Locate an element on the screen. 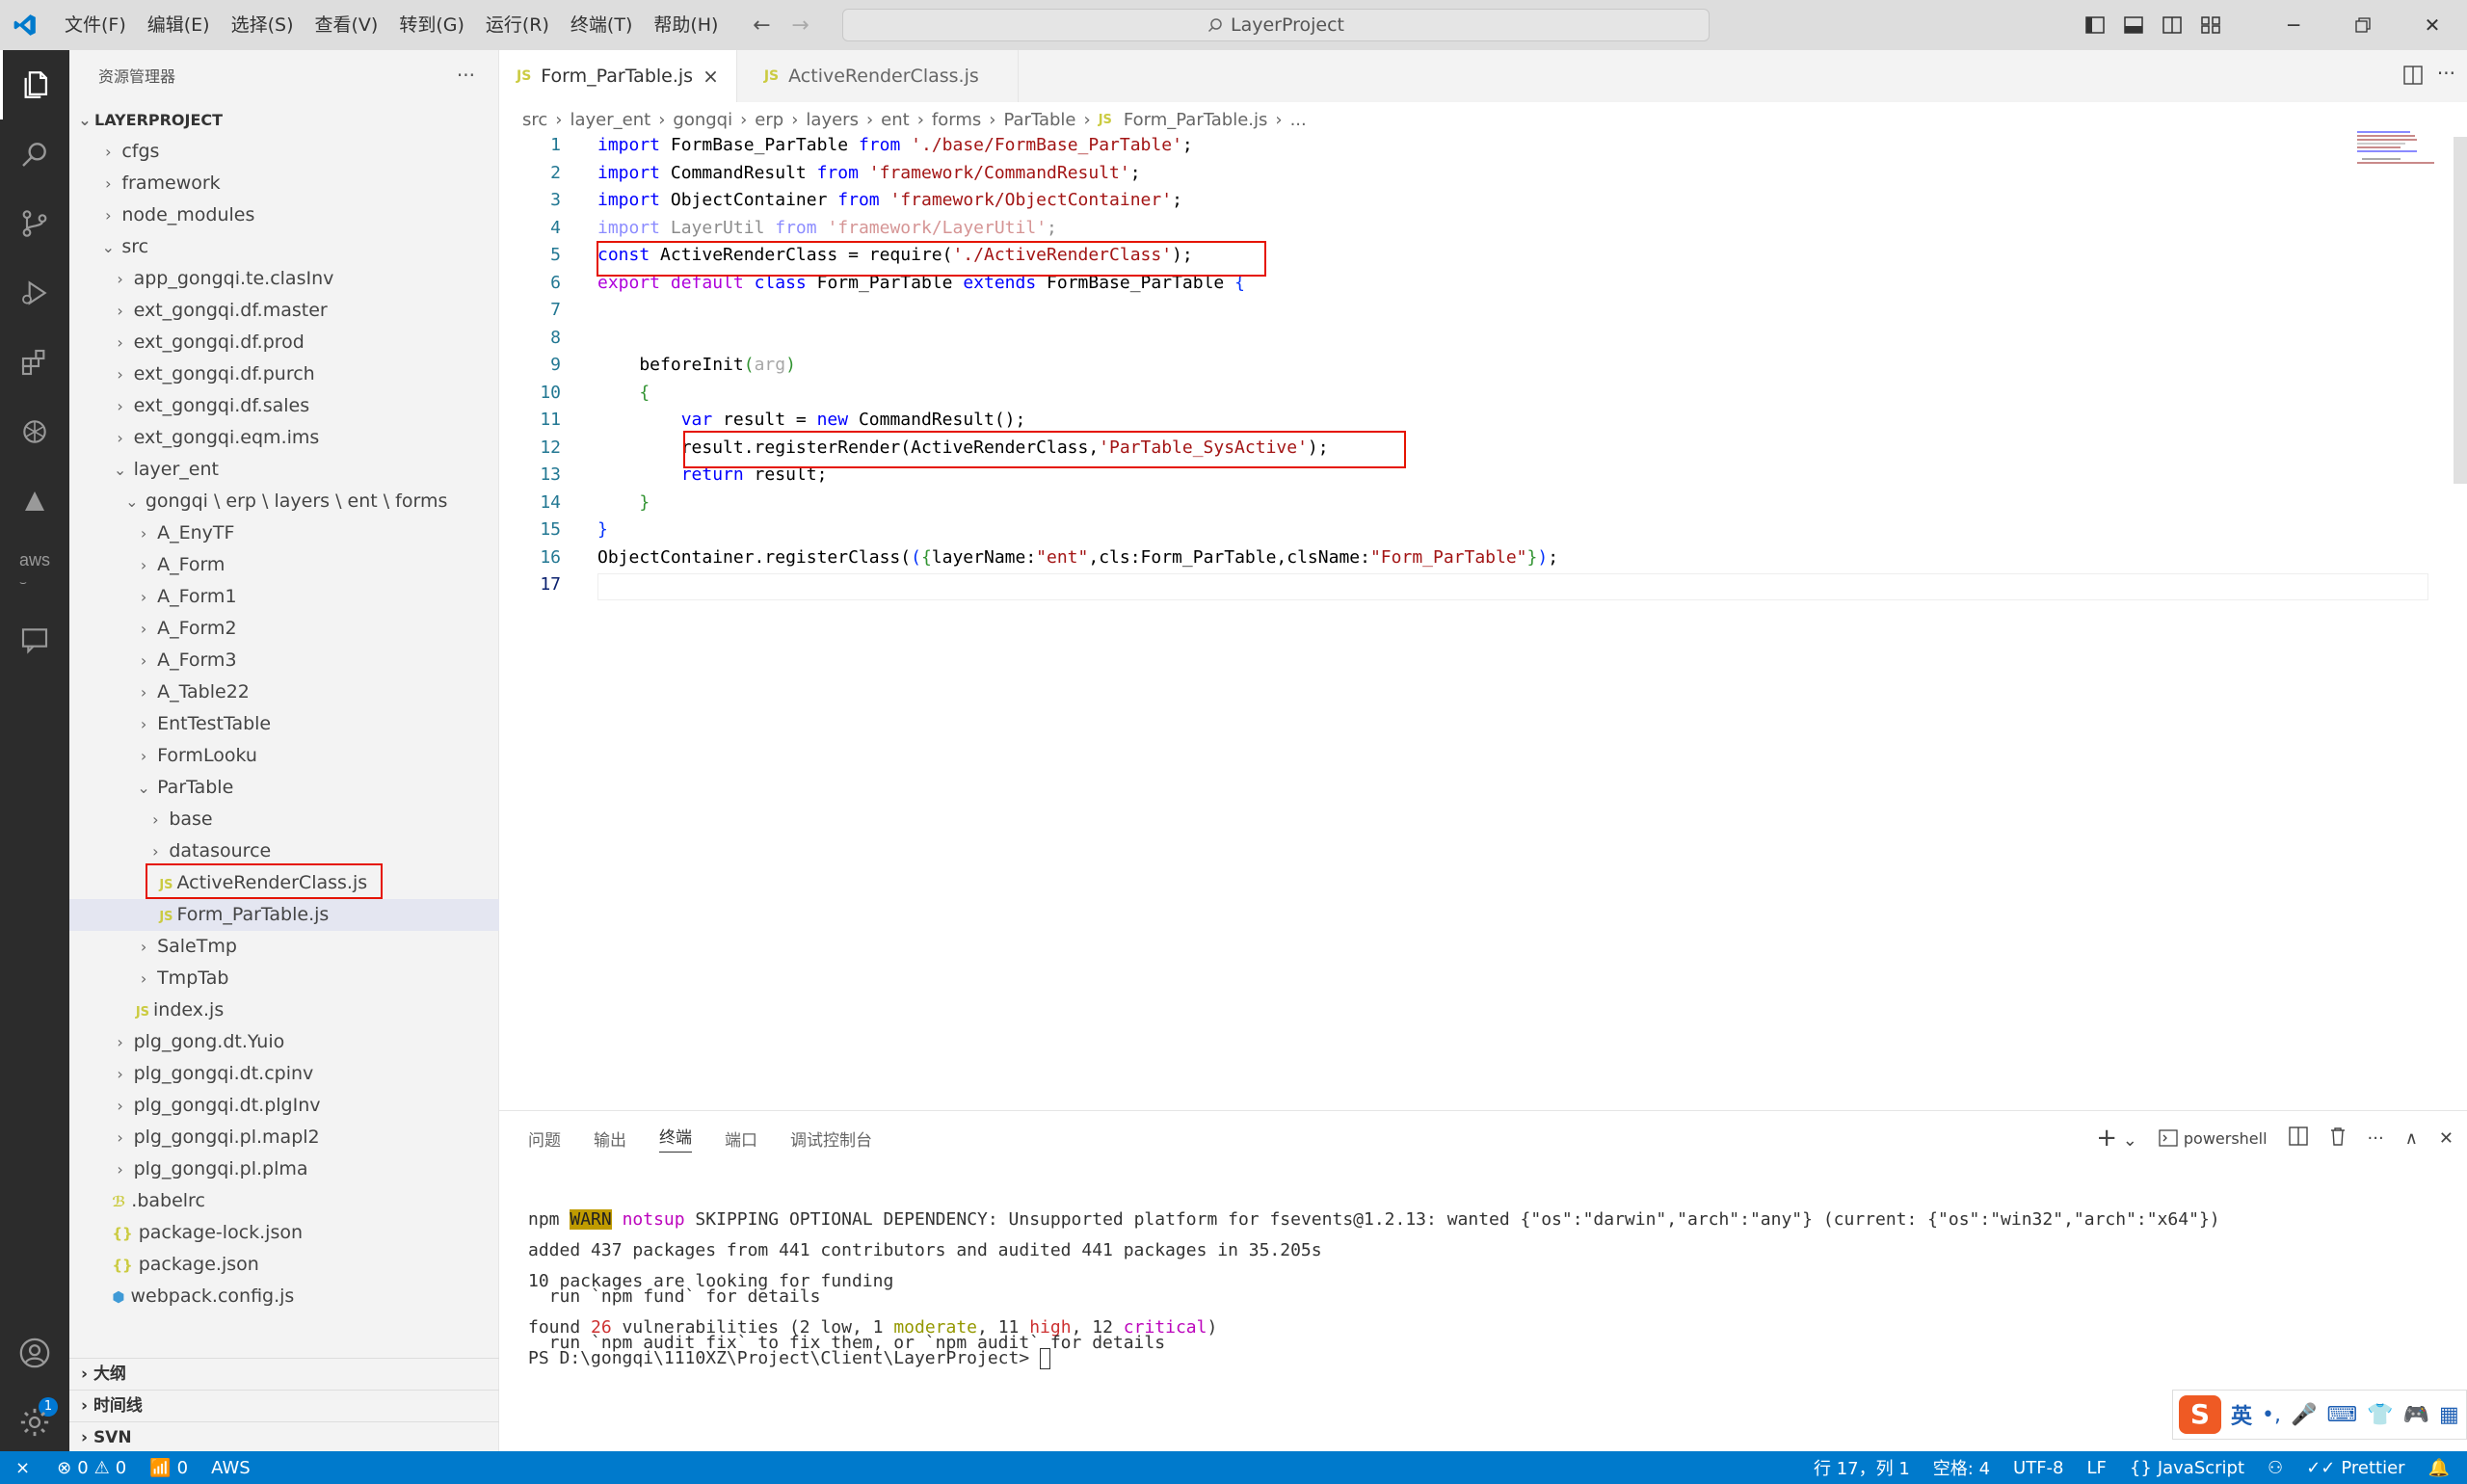 The height and width of the screenshot is (1484, 2467). menu-item: 查看(V) is located at coordinates (347, 25).